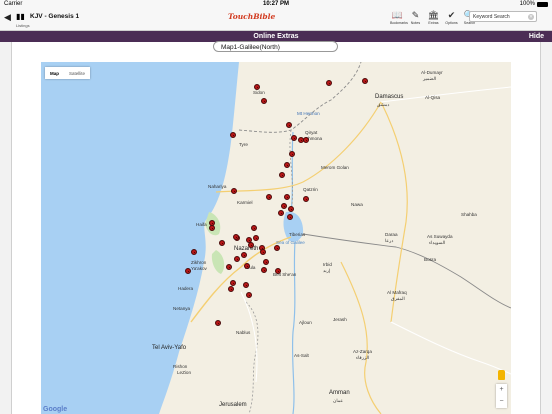 This screenshot has height=414, width=552. What do you see at coordinates (199, 268) in the screenshot?
I see `map-city-label: Ya'akov` at bounding box center [199, 268].